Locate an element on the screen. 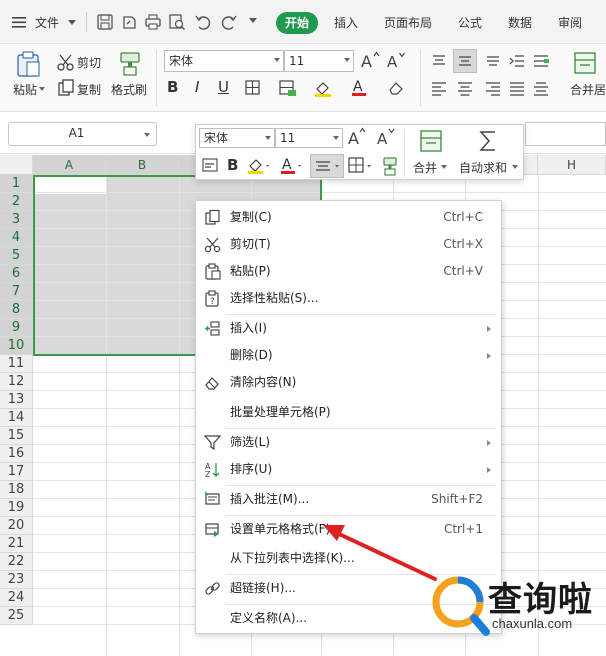 This screenshot has width=606, height=656. align-bottom-icon is located at coordinates (493, 61).